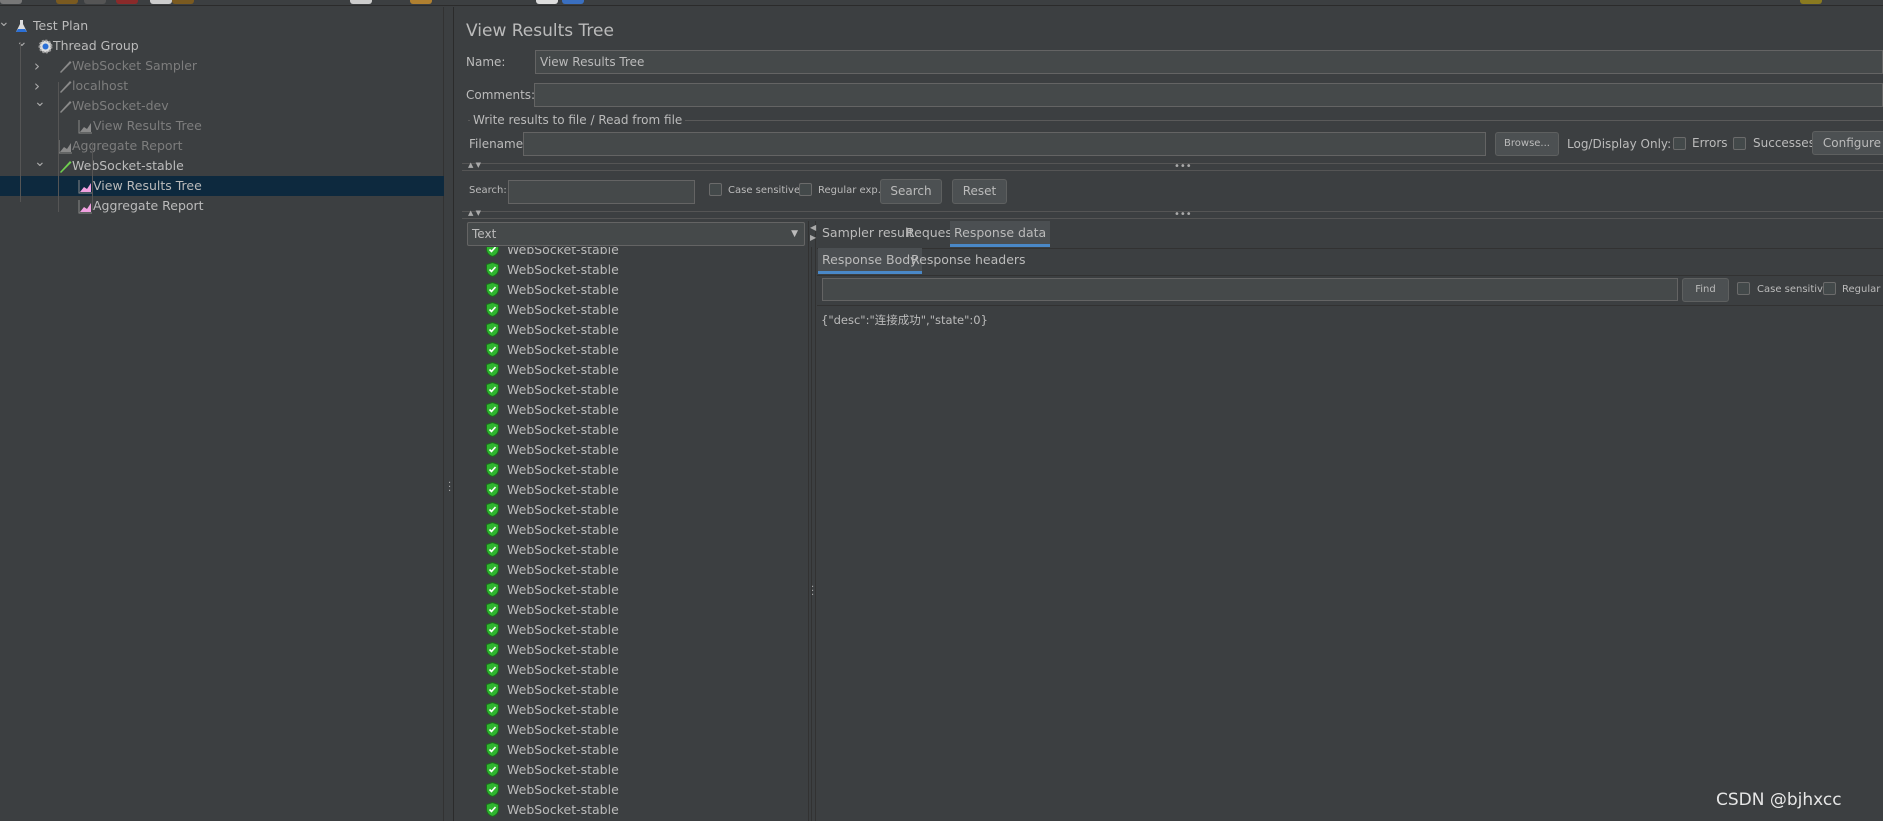  What do you see at coordinates (1705, 290) in the screenshot?
I see `find-button: Find` at bounding box center [1705, 290].